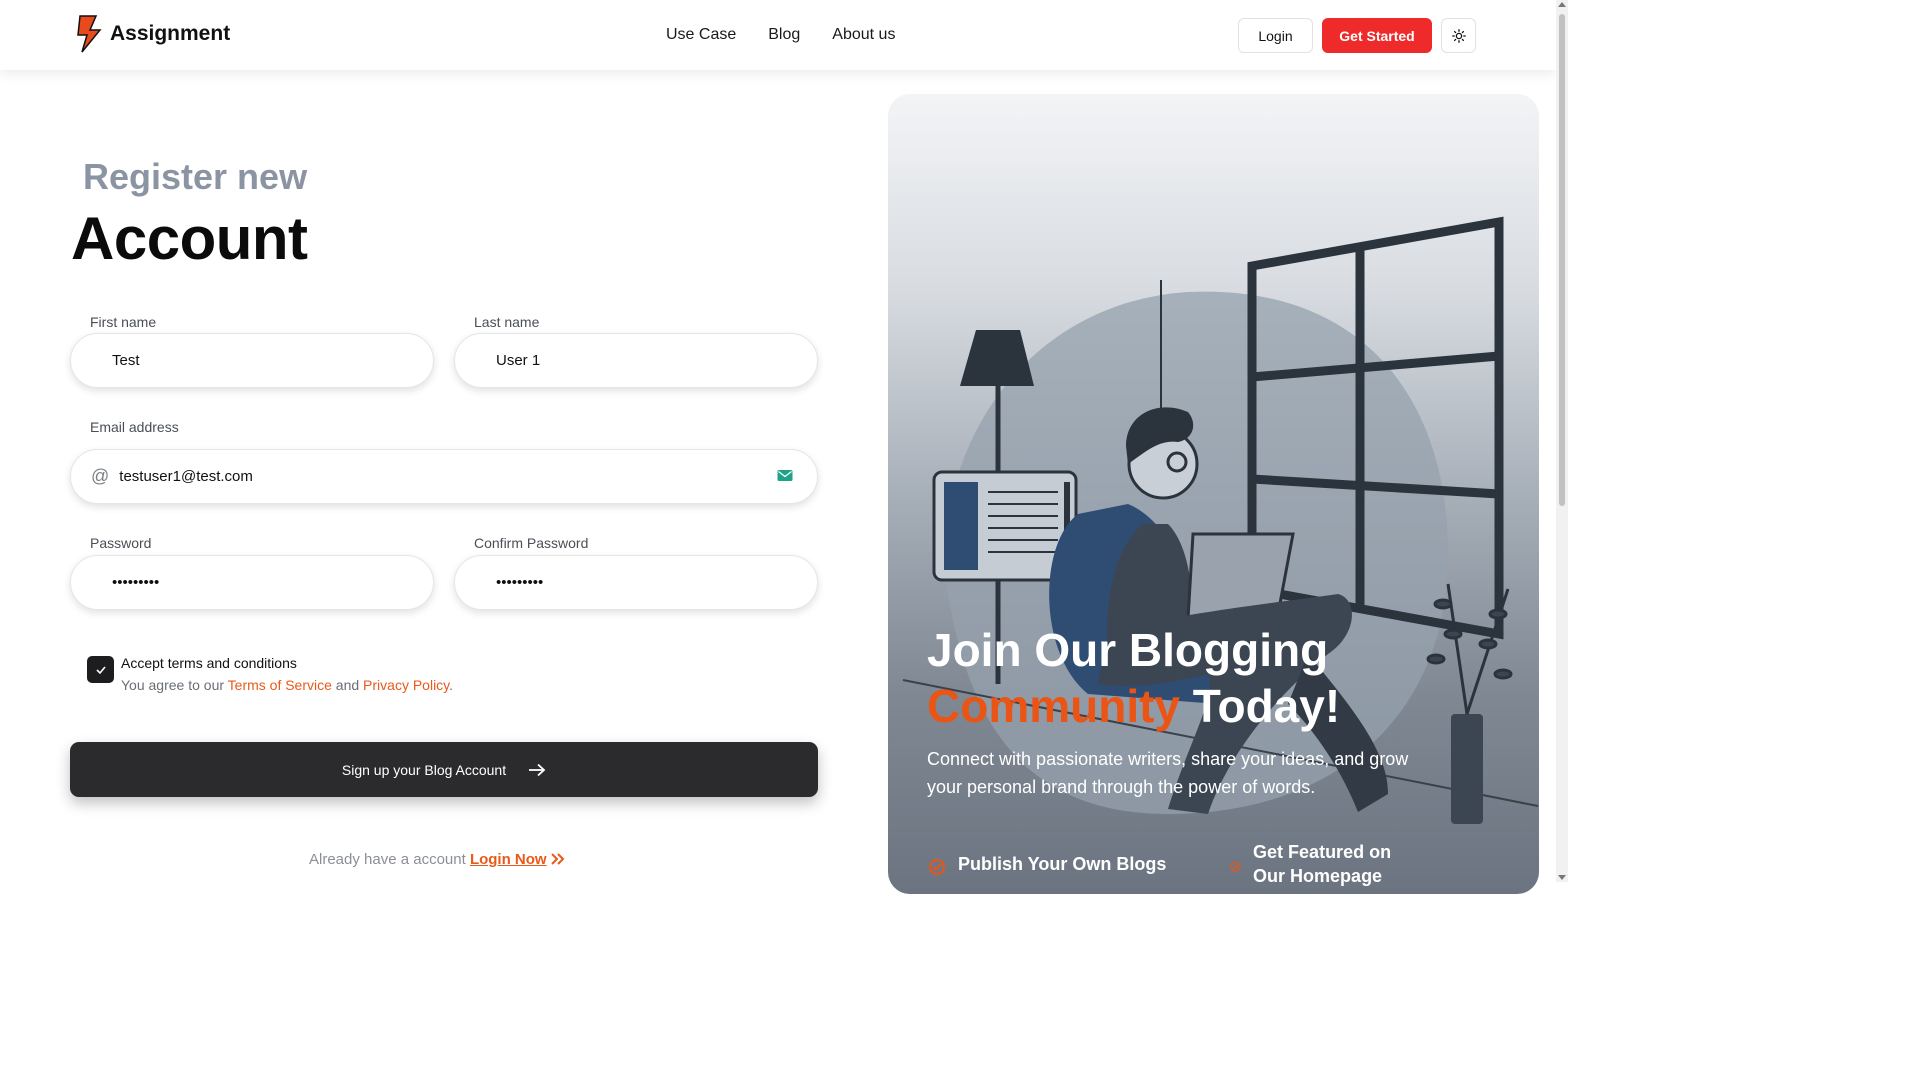 The width and height of the screenshot is (1920, 1080). Describe the element at coordinates (1053, 706) in the screenshot. I see `panel-headline-highlight: Community` at that location.